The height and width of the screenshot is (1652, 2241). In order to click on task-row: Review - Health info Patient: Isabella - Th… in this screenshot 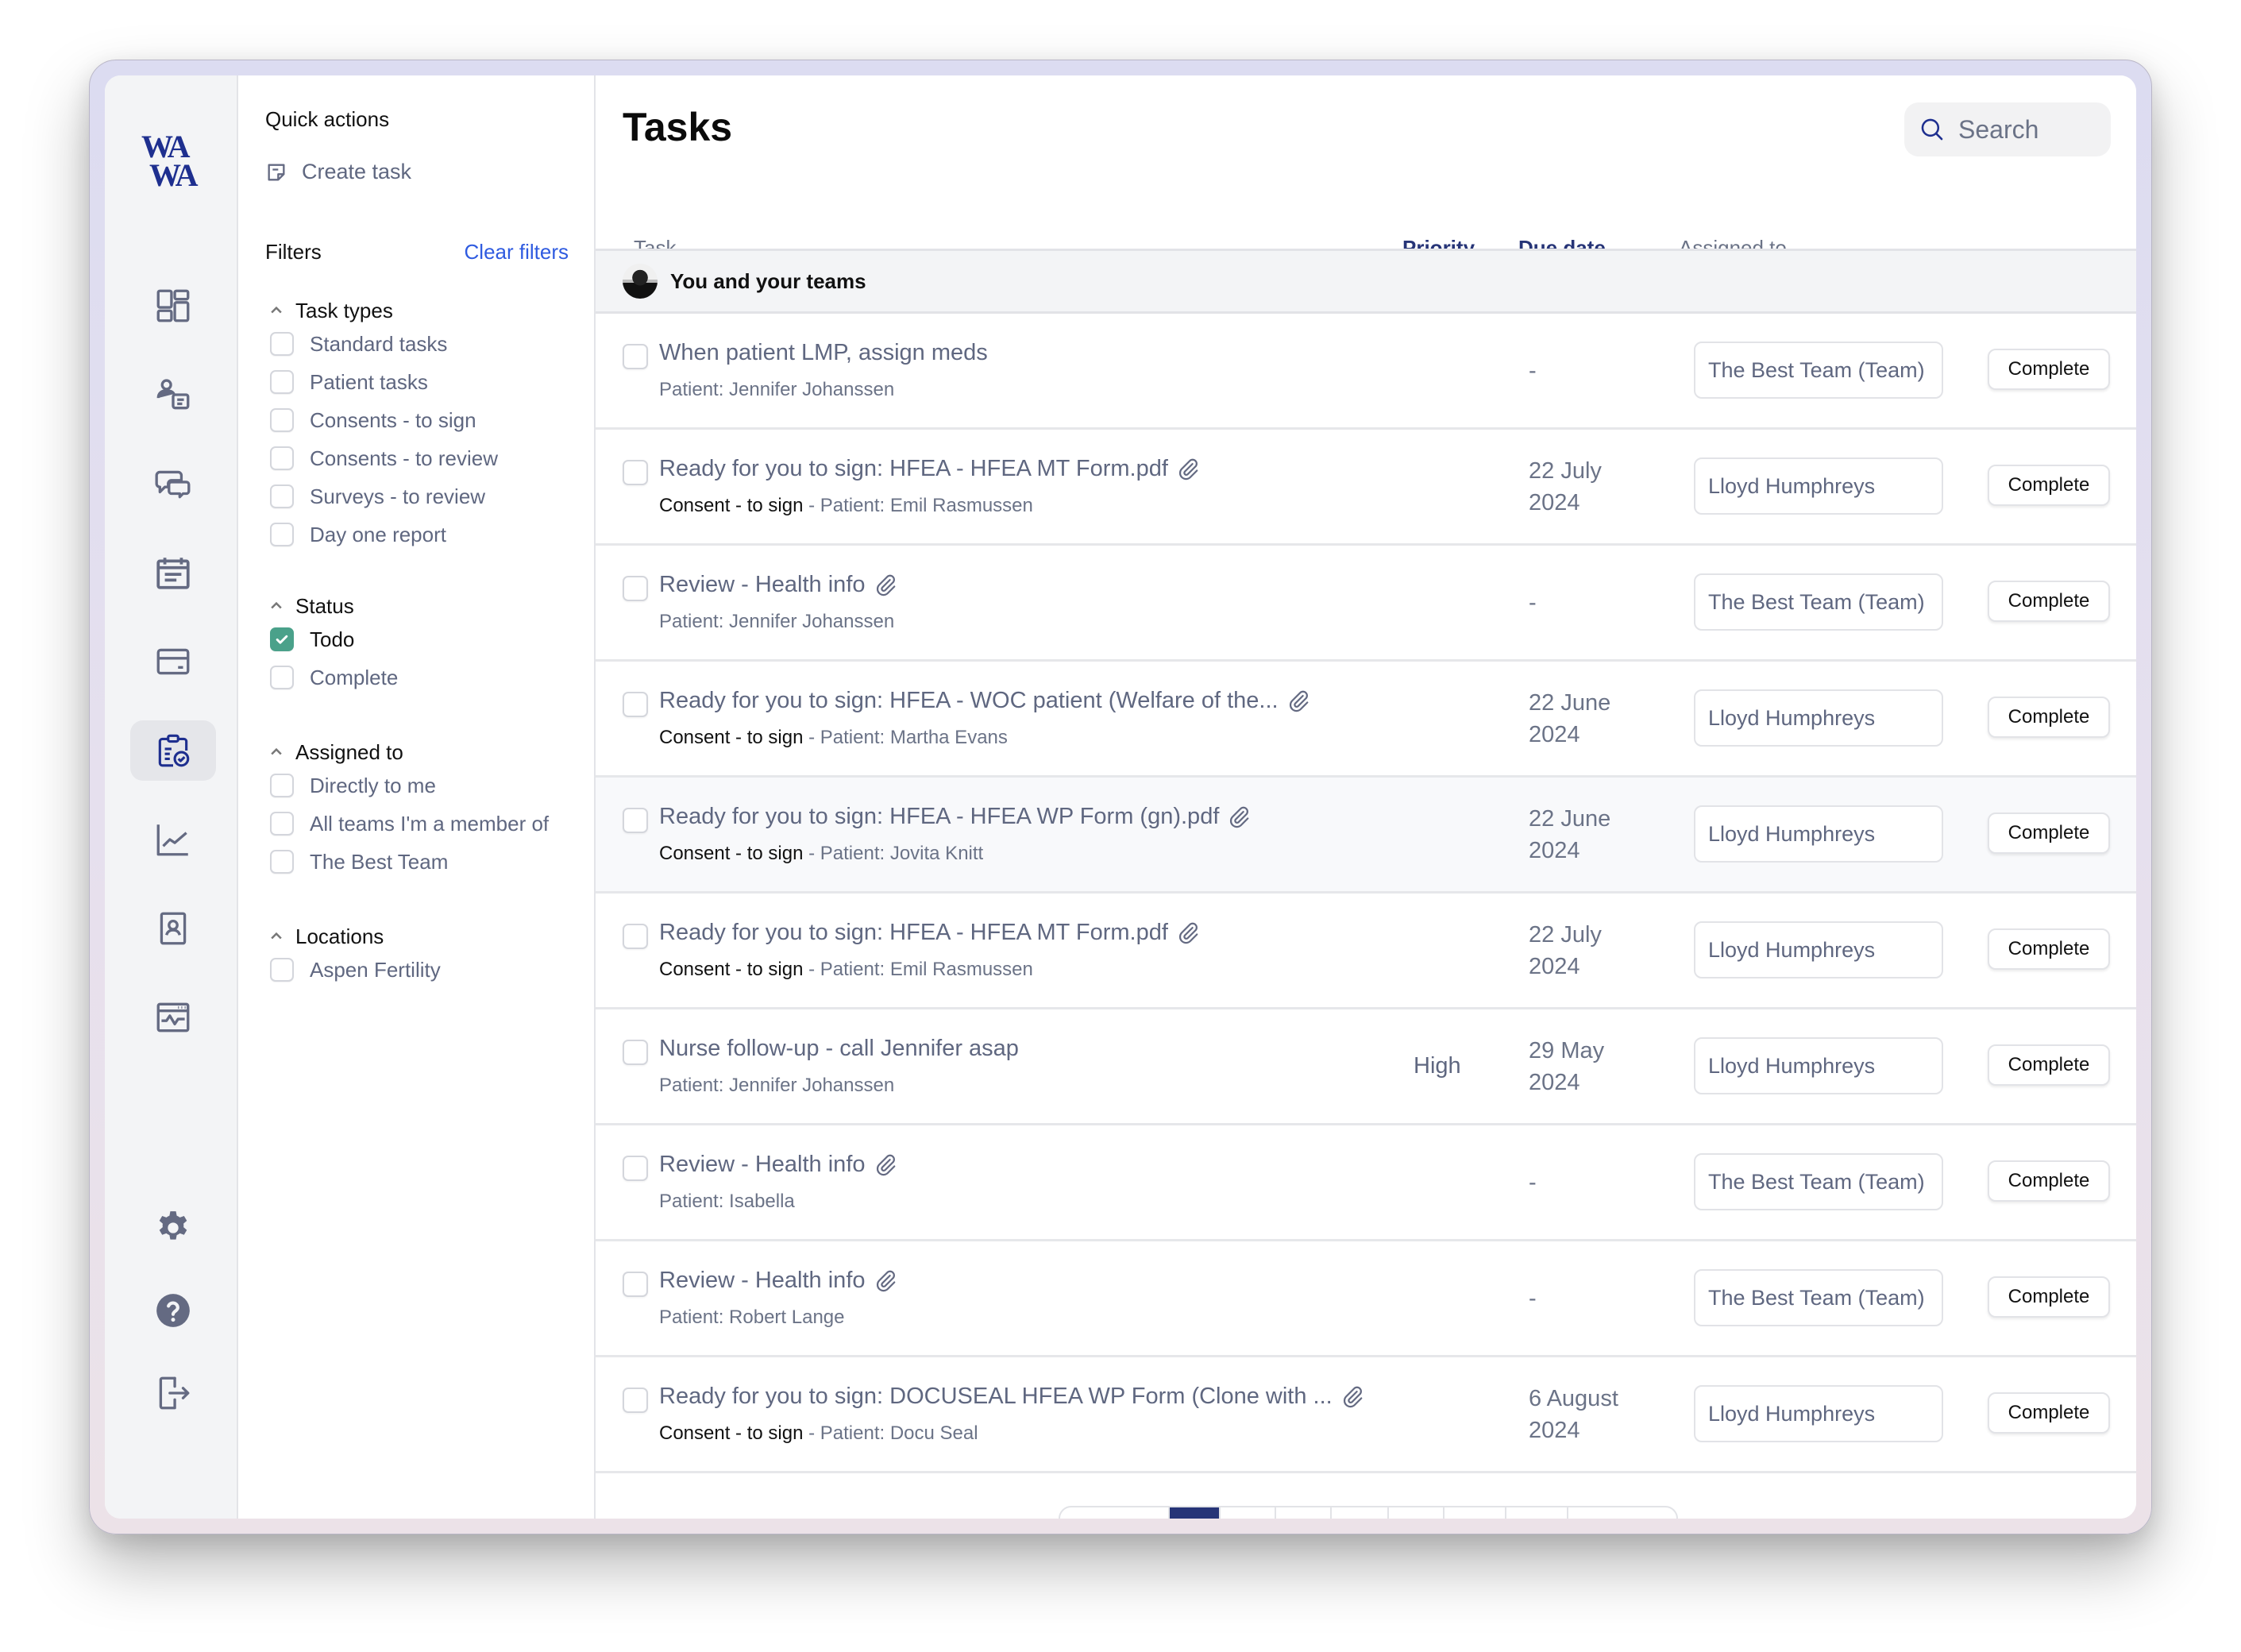, I will do `click(1366, 1183)`.